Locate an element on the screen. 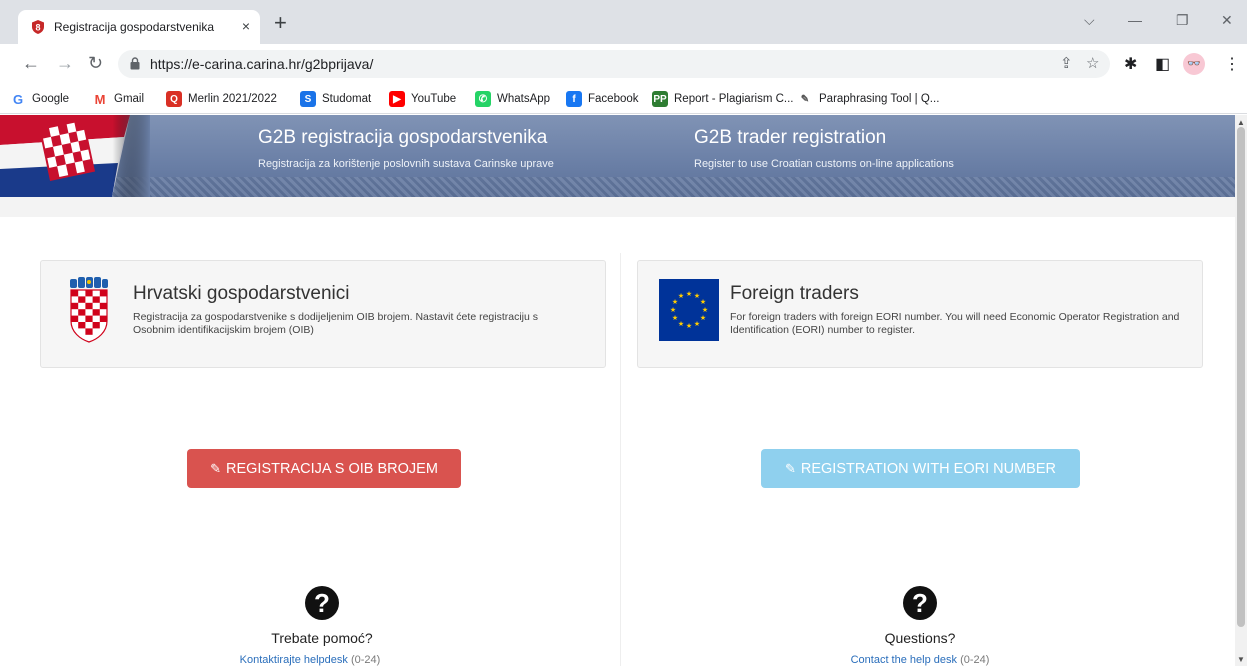 This screenshot has height=666, width=1247. bookmark-label: Studomat is located at coordinates (347, 99).